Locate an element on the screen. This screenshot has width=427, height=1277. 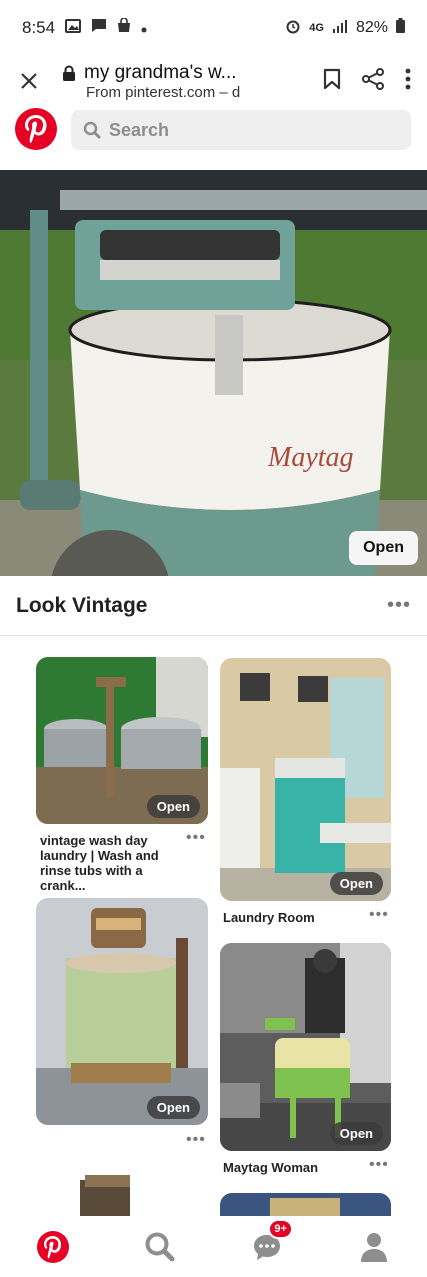
board-header: Look Vintage ••• is located at coordinates (213, 606).